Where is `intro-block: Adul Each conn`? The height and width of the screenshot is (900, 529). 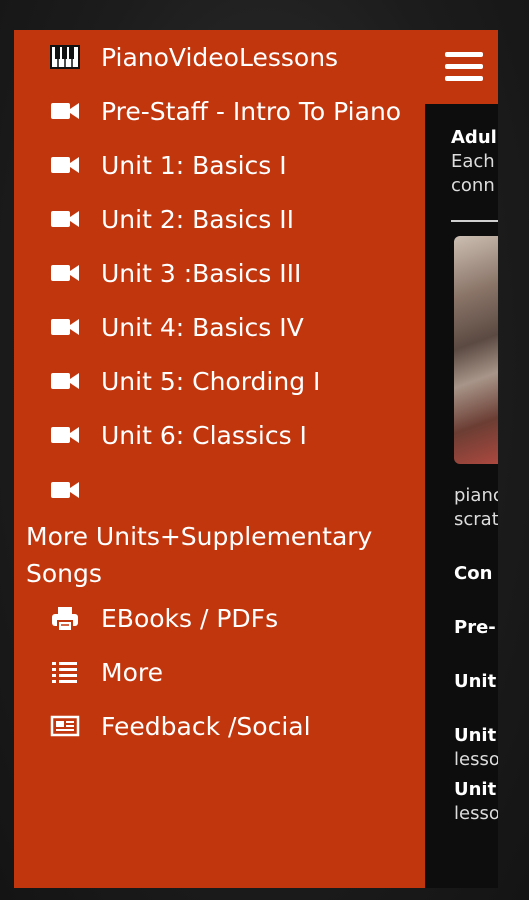
intro-block: Adul Each conn is located at coordinates (474, 162).